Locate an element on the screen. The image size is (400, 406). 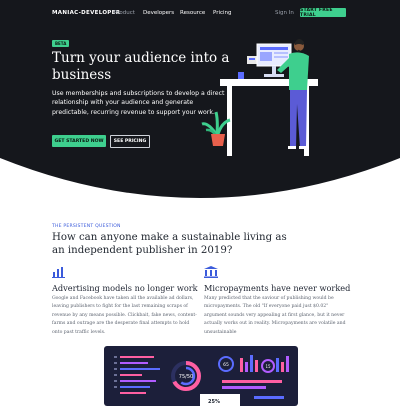
gauge-label: 75/50 is located at coordinates (186, 377).